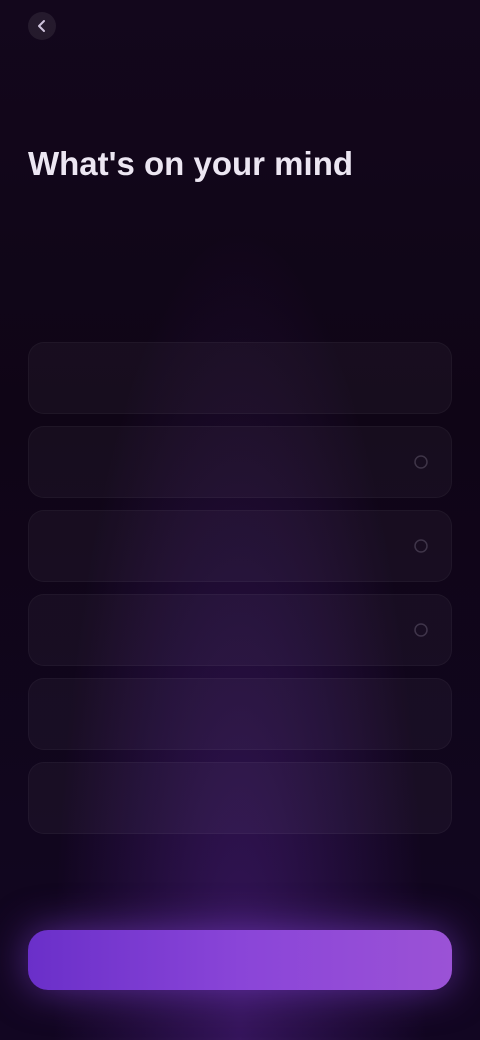 The height and width of the screenshot is (1040, 480). What do you see at coordinates (240, 28) in the screenshot?
I see `top-bar` at bounding box center [240, 28].